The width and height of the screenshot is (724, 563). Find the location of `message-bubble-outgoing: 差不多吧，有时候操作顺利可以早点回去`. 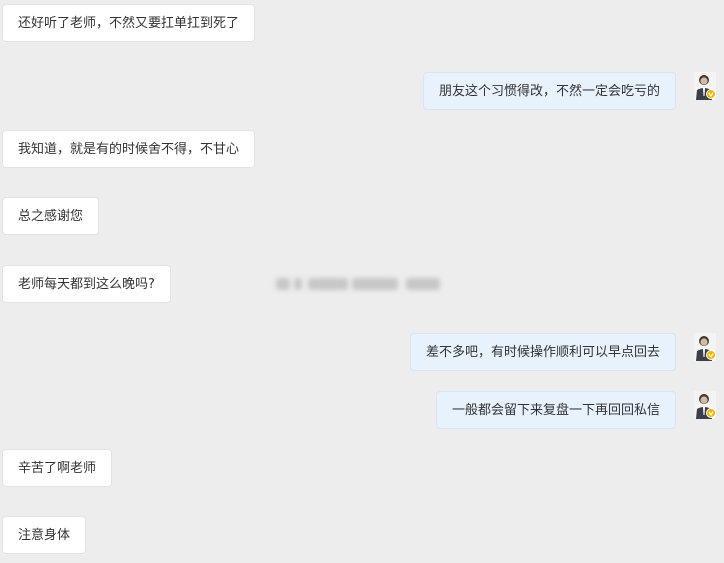

message-bubble-outgoing: 差不多吧，有时候操作顺利可以早点回去 is located at coordinates (542, 352).